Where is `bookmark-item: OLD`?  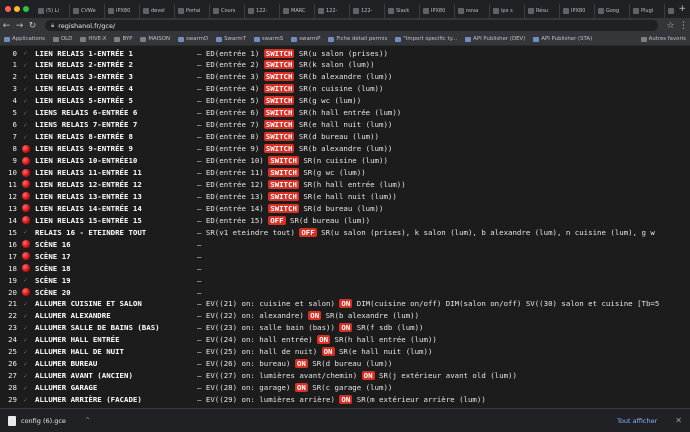 bookmark-item: OLD is located at coordinates (62, 39).